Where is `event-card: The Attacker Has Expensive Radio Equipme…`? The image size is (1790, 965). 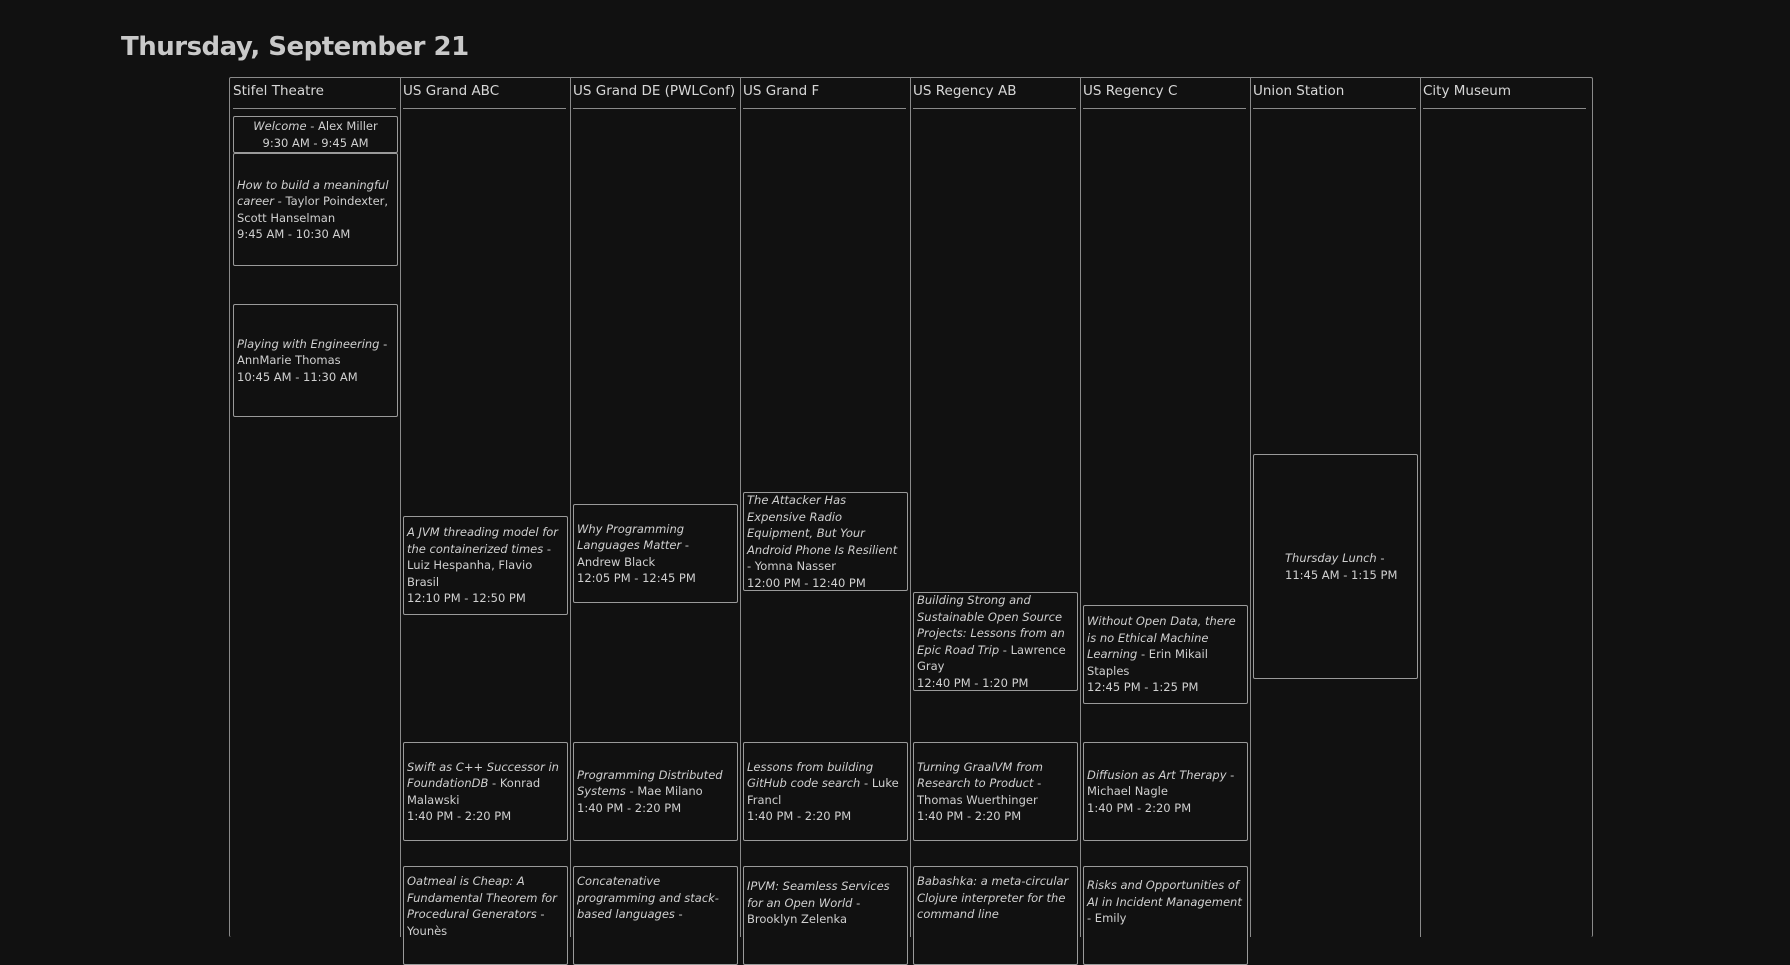 event-card: The Attacker Has Expensive Radio Equipme… is located at coordinates (825, 541).